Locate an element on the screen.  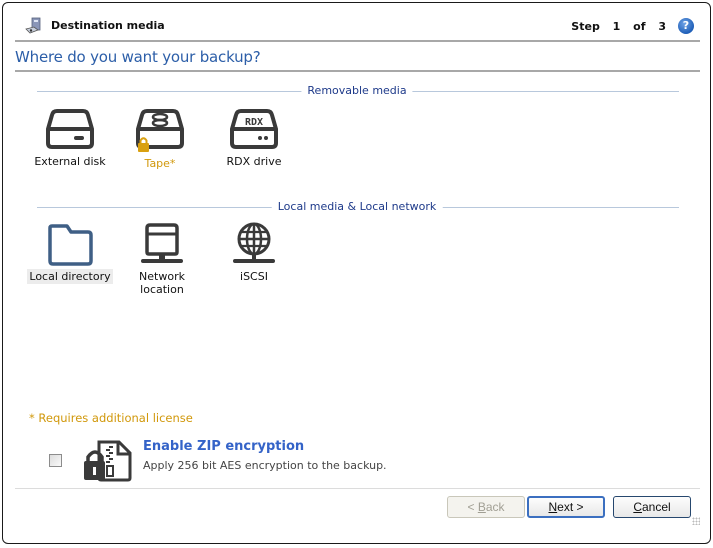
option-rdx-drive: RDX RDX drive is located at coordinates (254, 138).